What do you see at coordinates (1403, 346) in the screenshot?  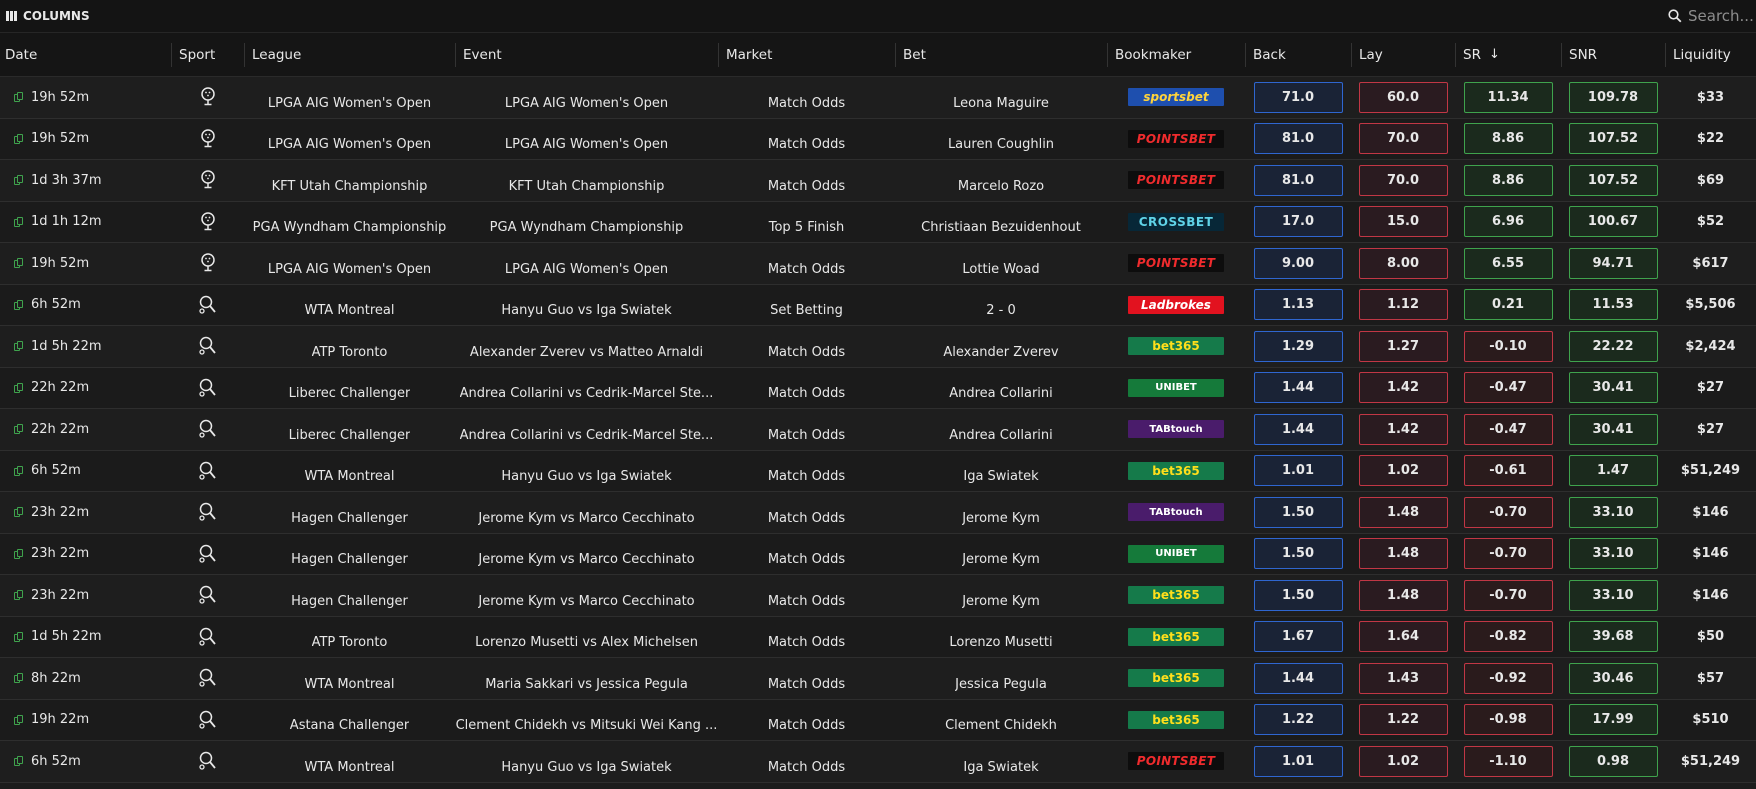 I see `lay-odds-button: 1.27` at bounding box center [1403, 346].